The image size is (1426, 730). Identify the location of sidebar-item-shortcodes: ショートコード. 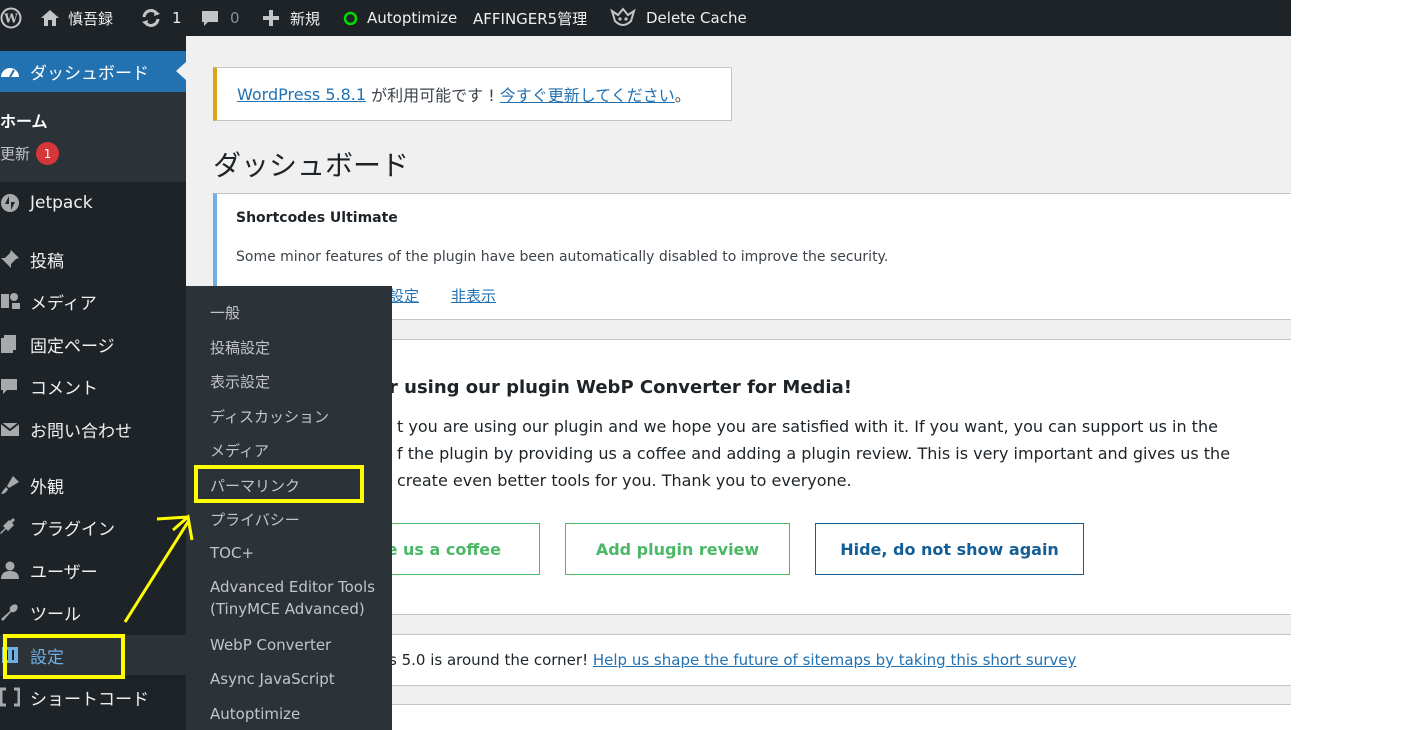
(93, 697).